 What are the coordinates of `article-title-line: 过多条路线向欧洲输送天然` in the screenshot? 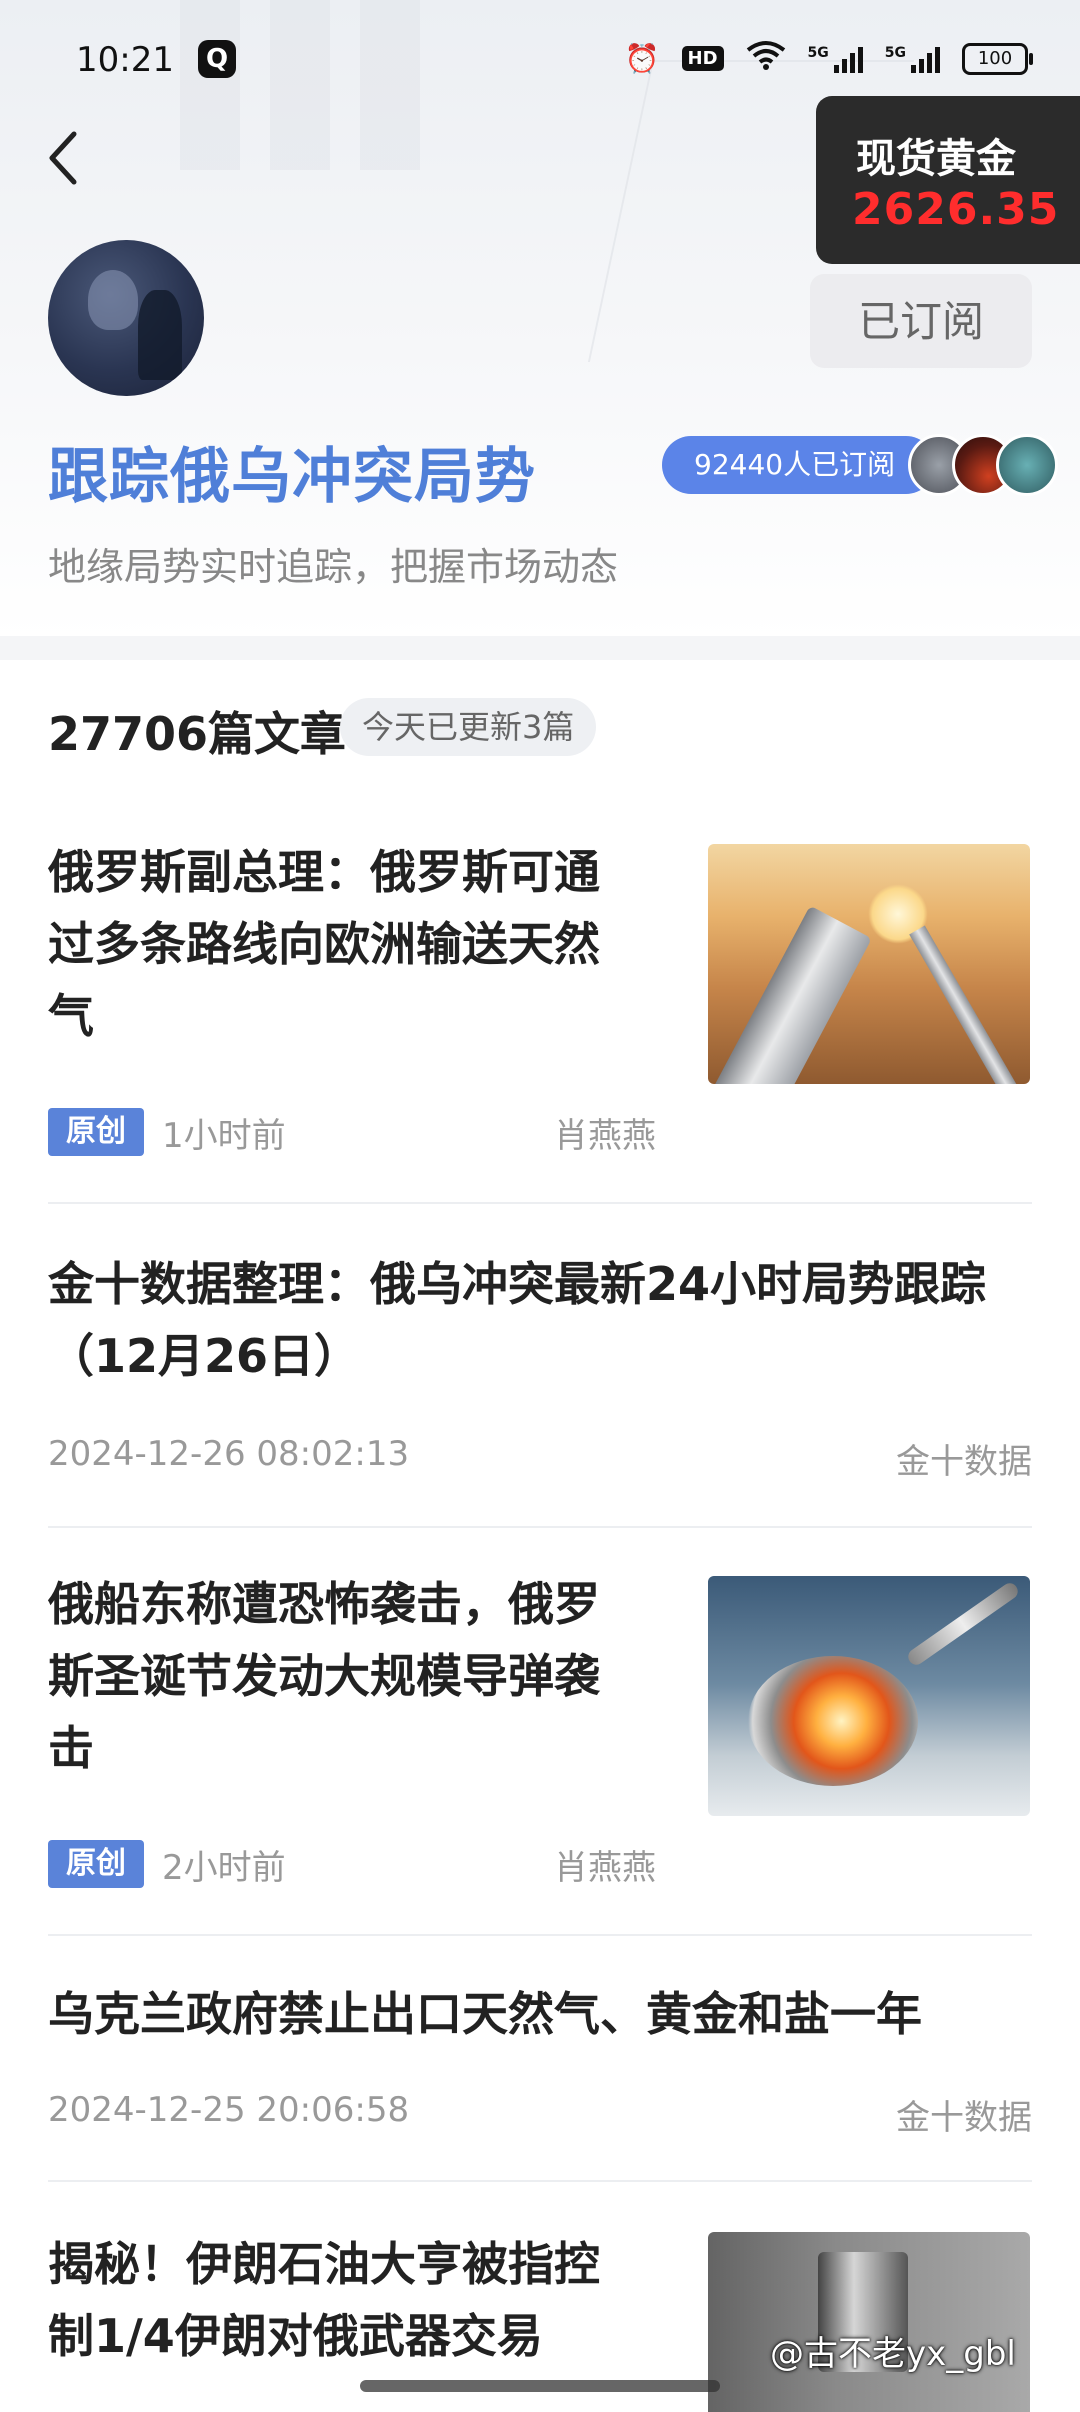 It's located at (324, 944).